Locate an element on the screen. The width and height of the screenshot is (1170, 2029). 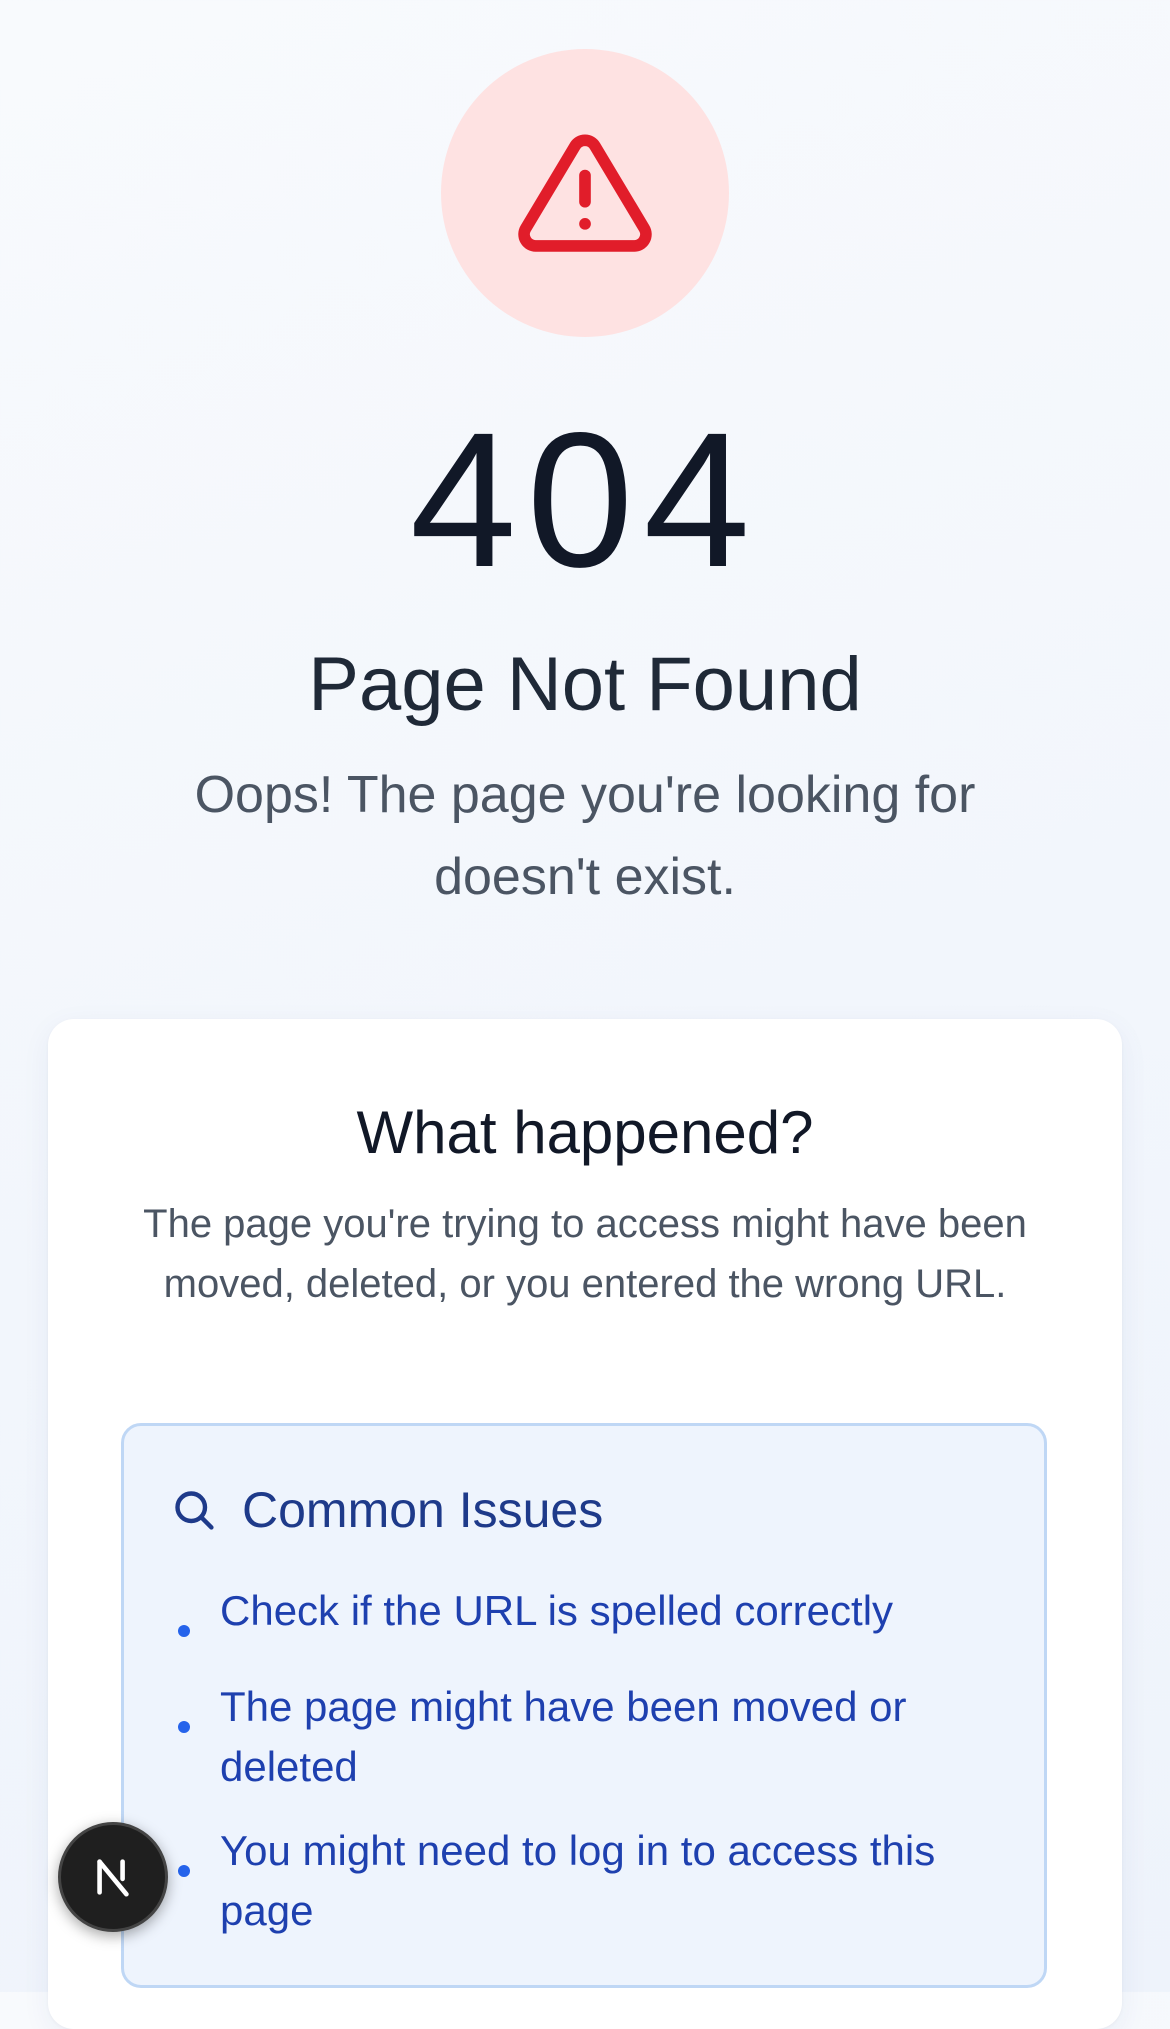
error-code: 404 is located at coordinates (585, 499).